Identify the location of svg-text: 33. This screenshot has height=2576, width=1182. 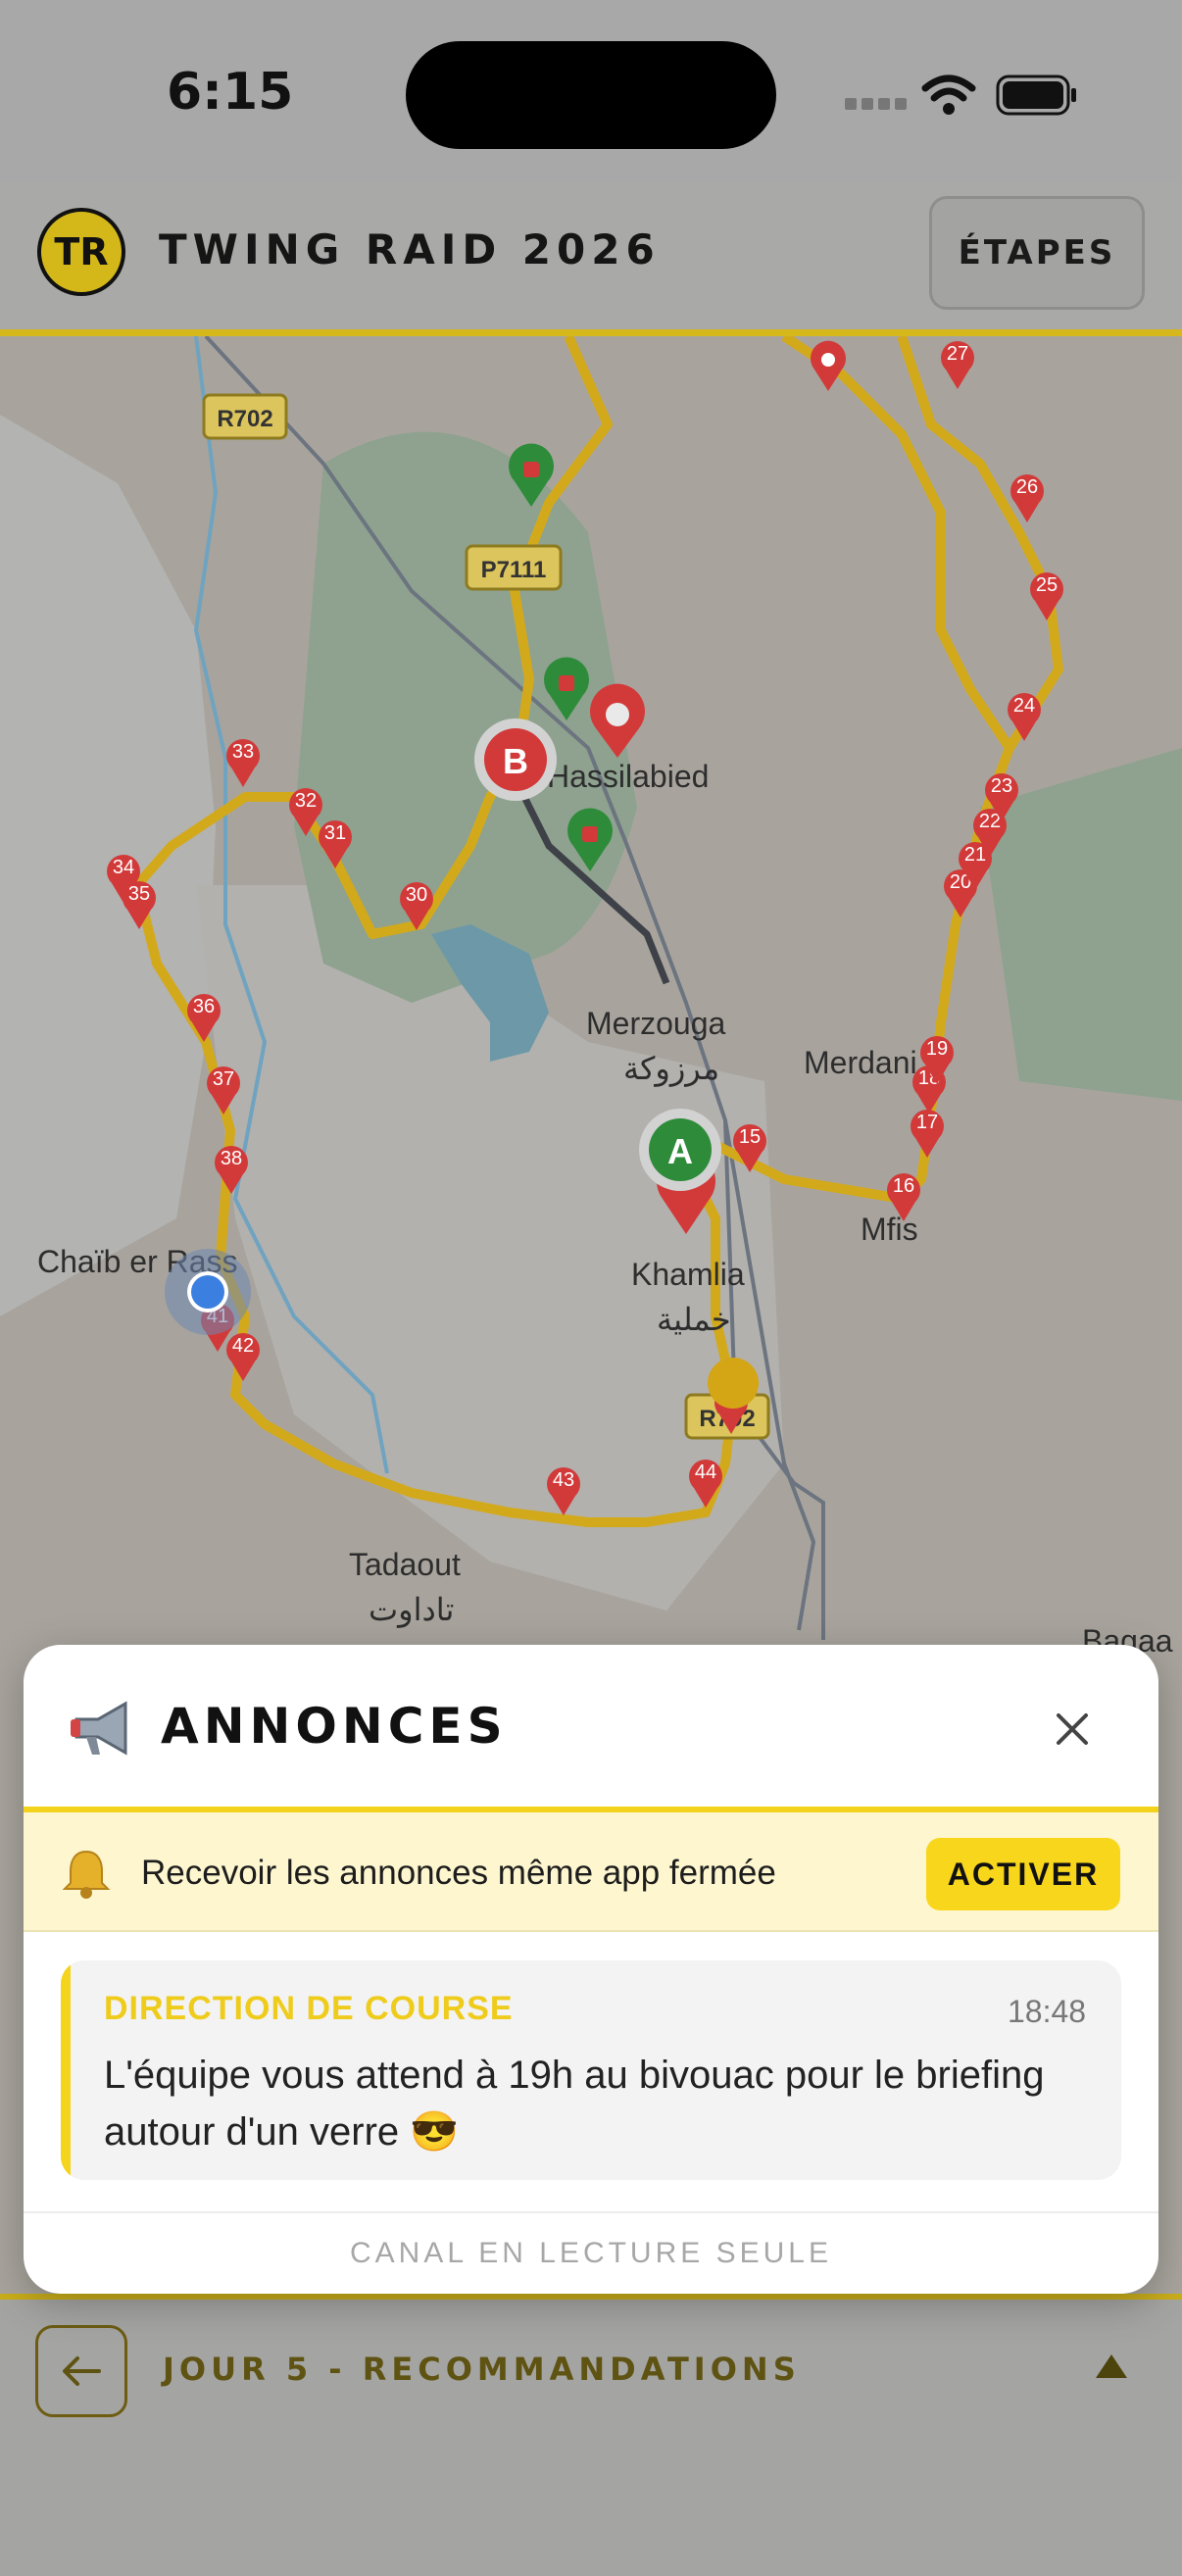
(243, 752).